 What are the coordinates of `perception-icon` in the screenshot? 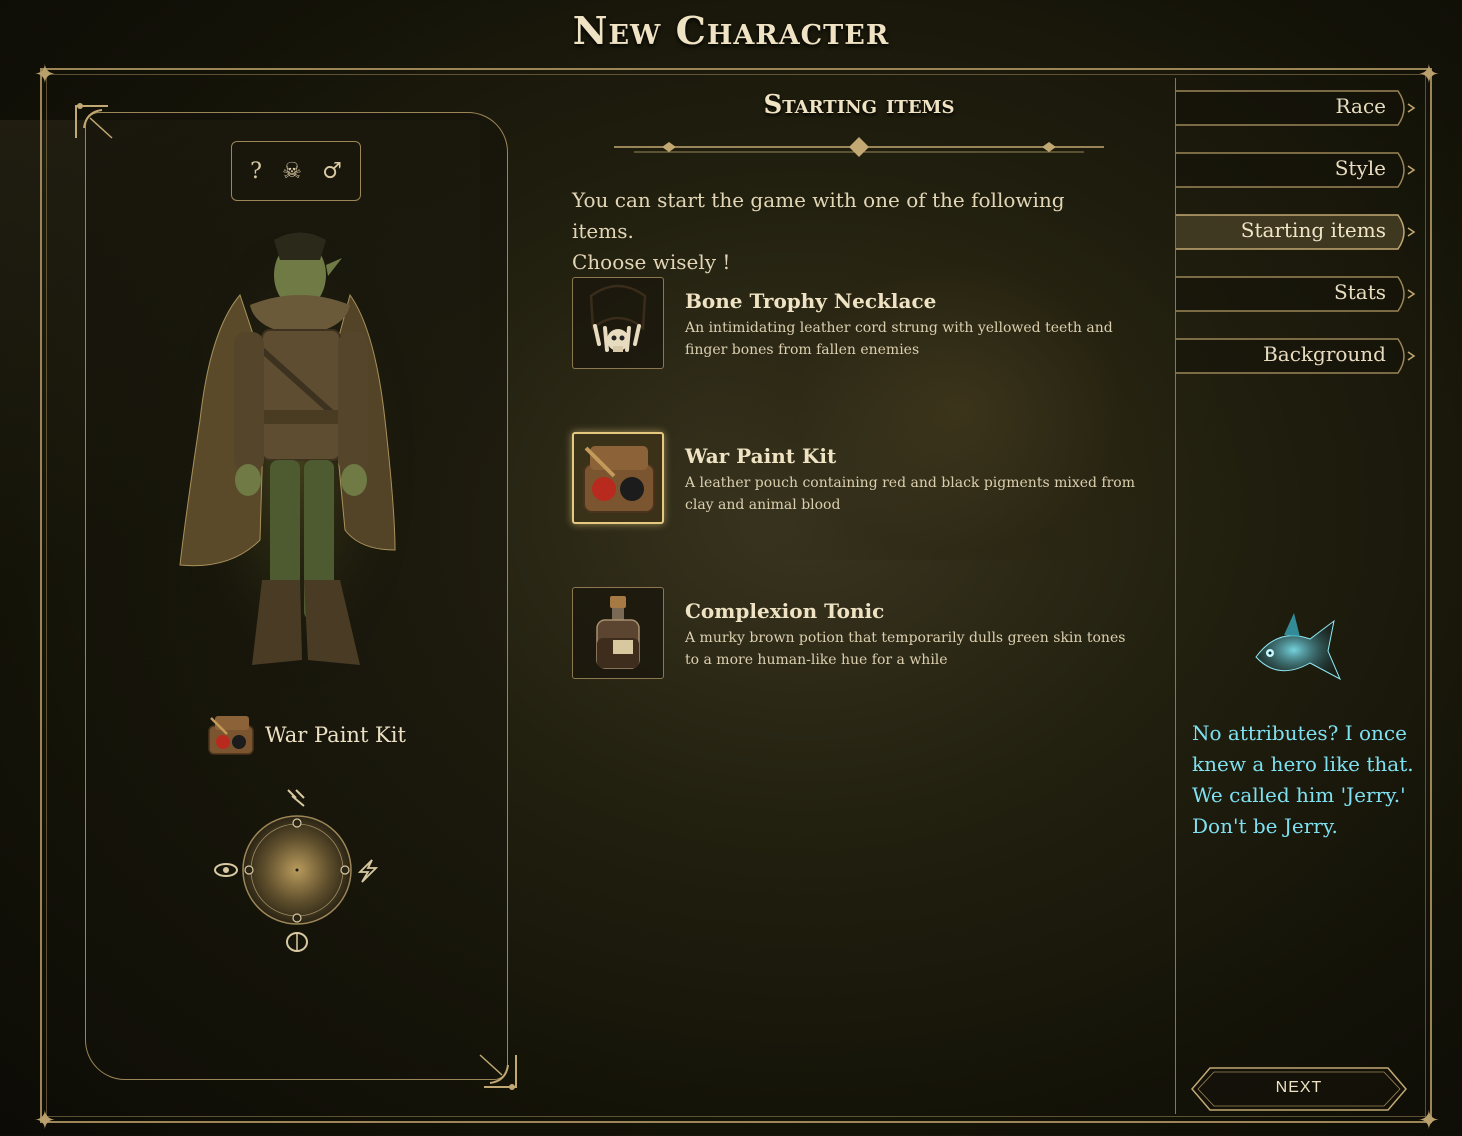 It's located at (226, 870).